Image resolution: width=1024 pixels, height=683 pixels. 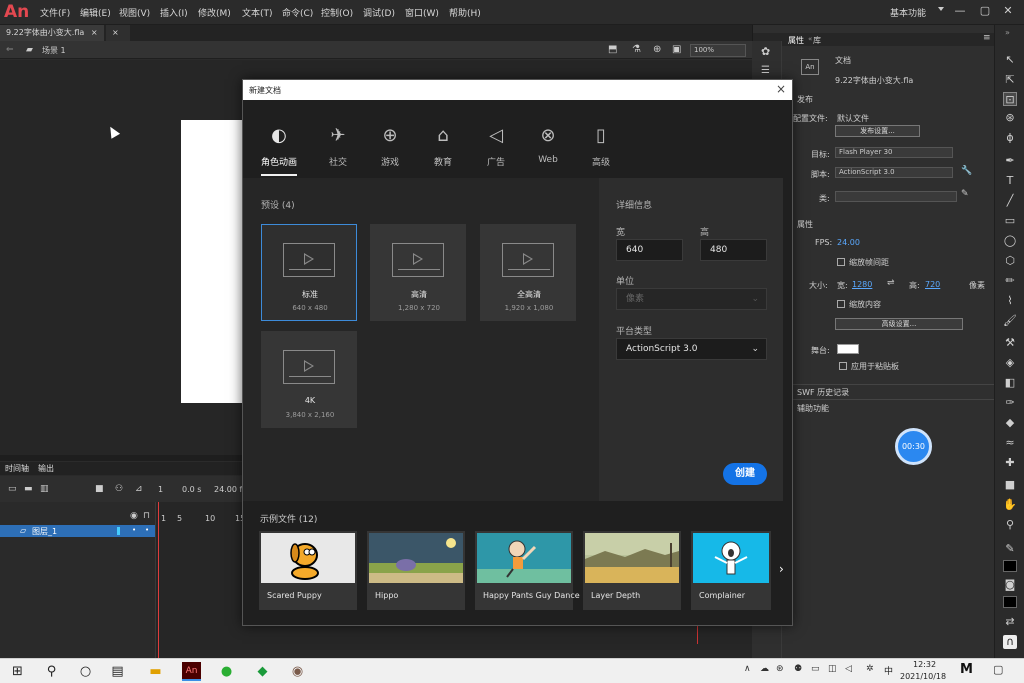 I want to click on preset-card: 高清 1,280 x 720, so click(x=418, y=272).